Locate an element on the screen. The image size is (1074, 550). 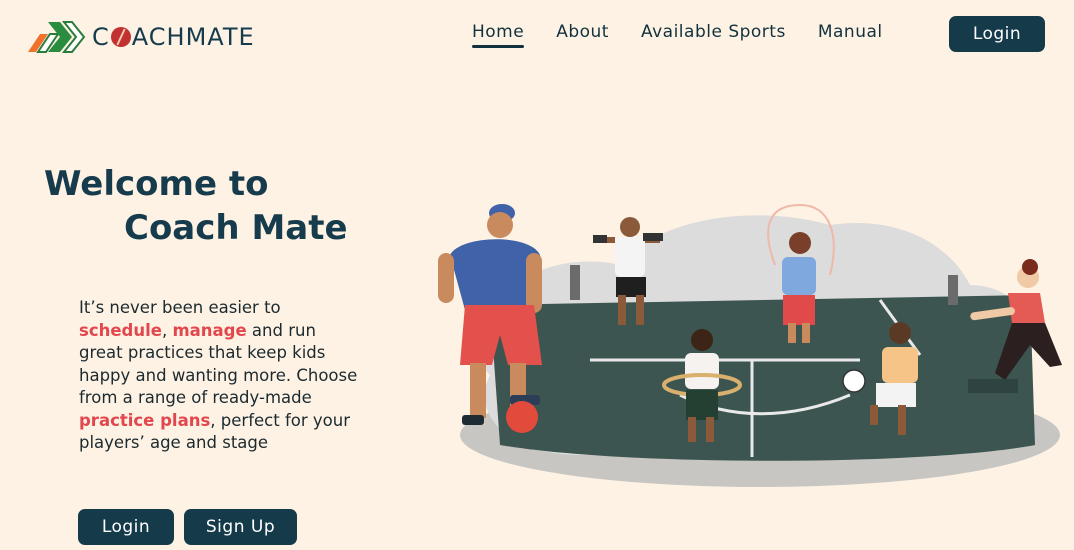
nav-about: About is located at coordinates (582, 35).